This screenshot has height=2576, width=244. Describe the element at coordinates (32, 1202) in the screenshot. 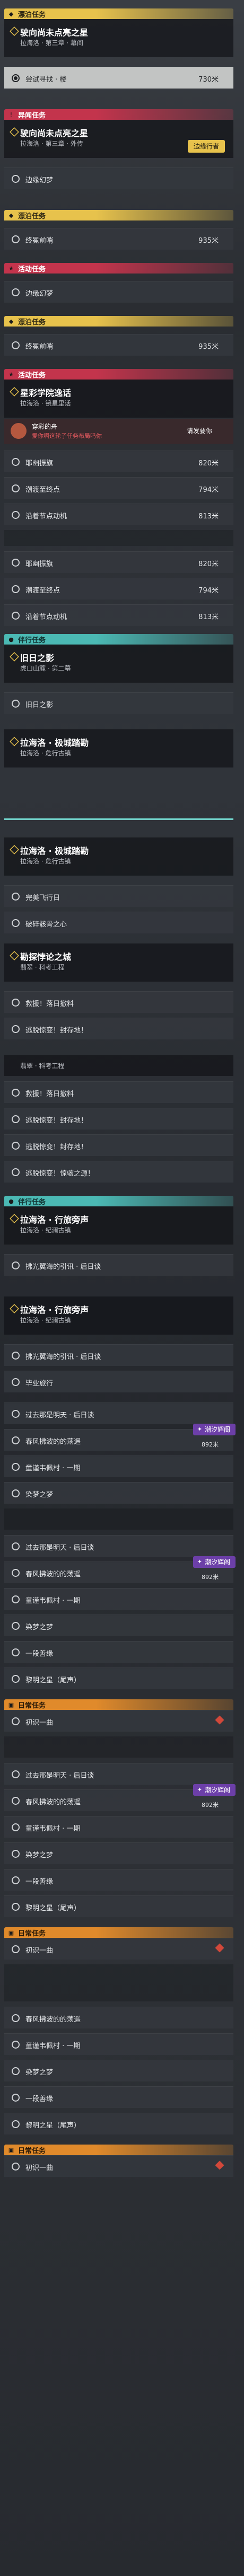

I see `section-label: 伴行任务` at that location.